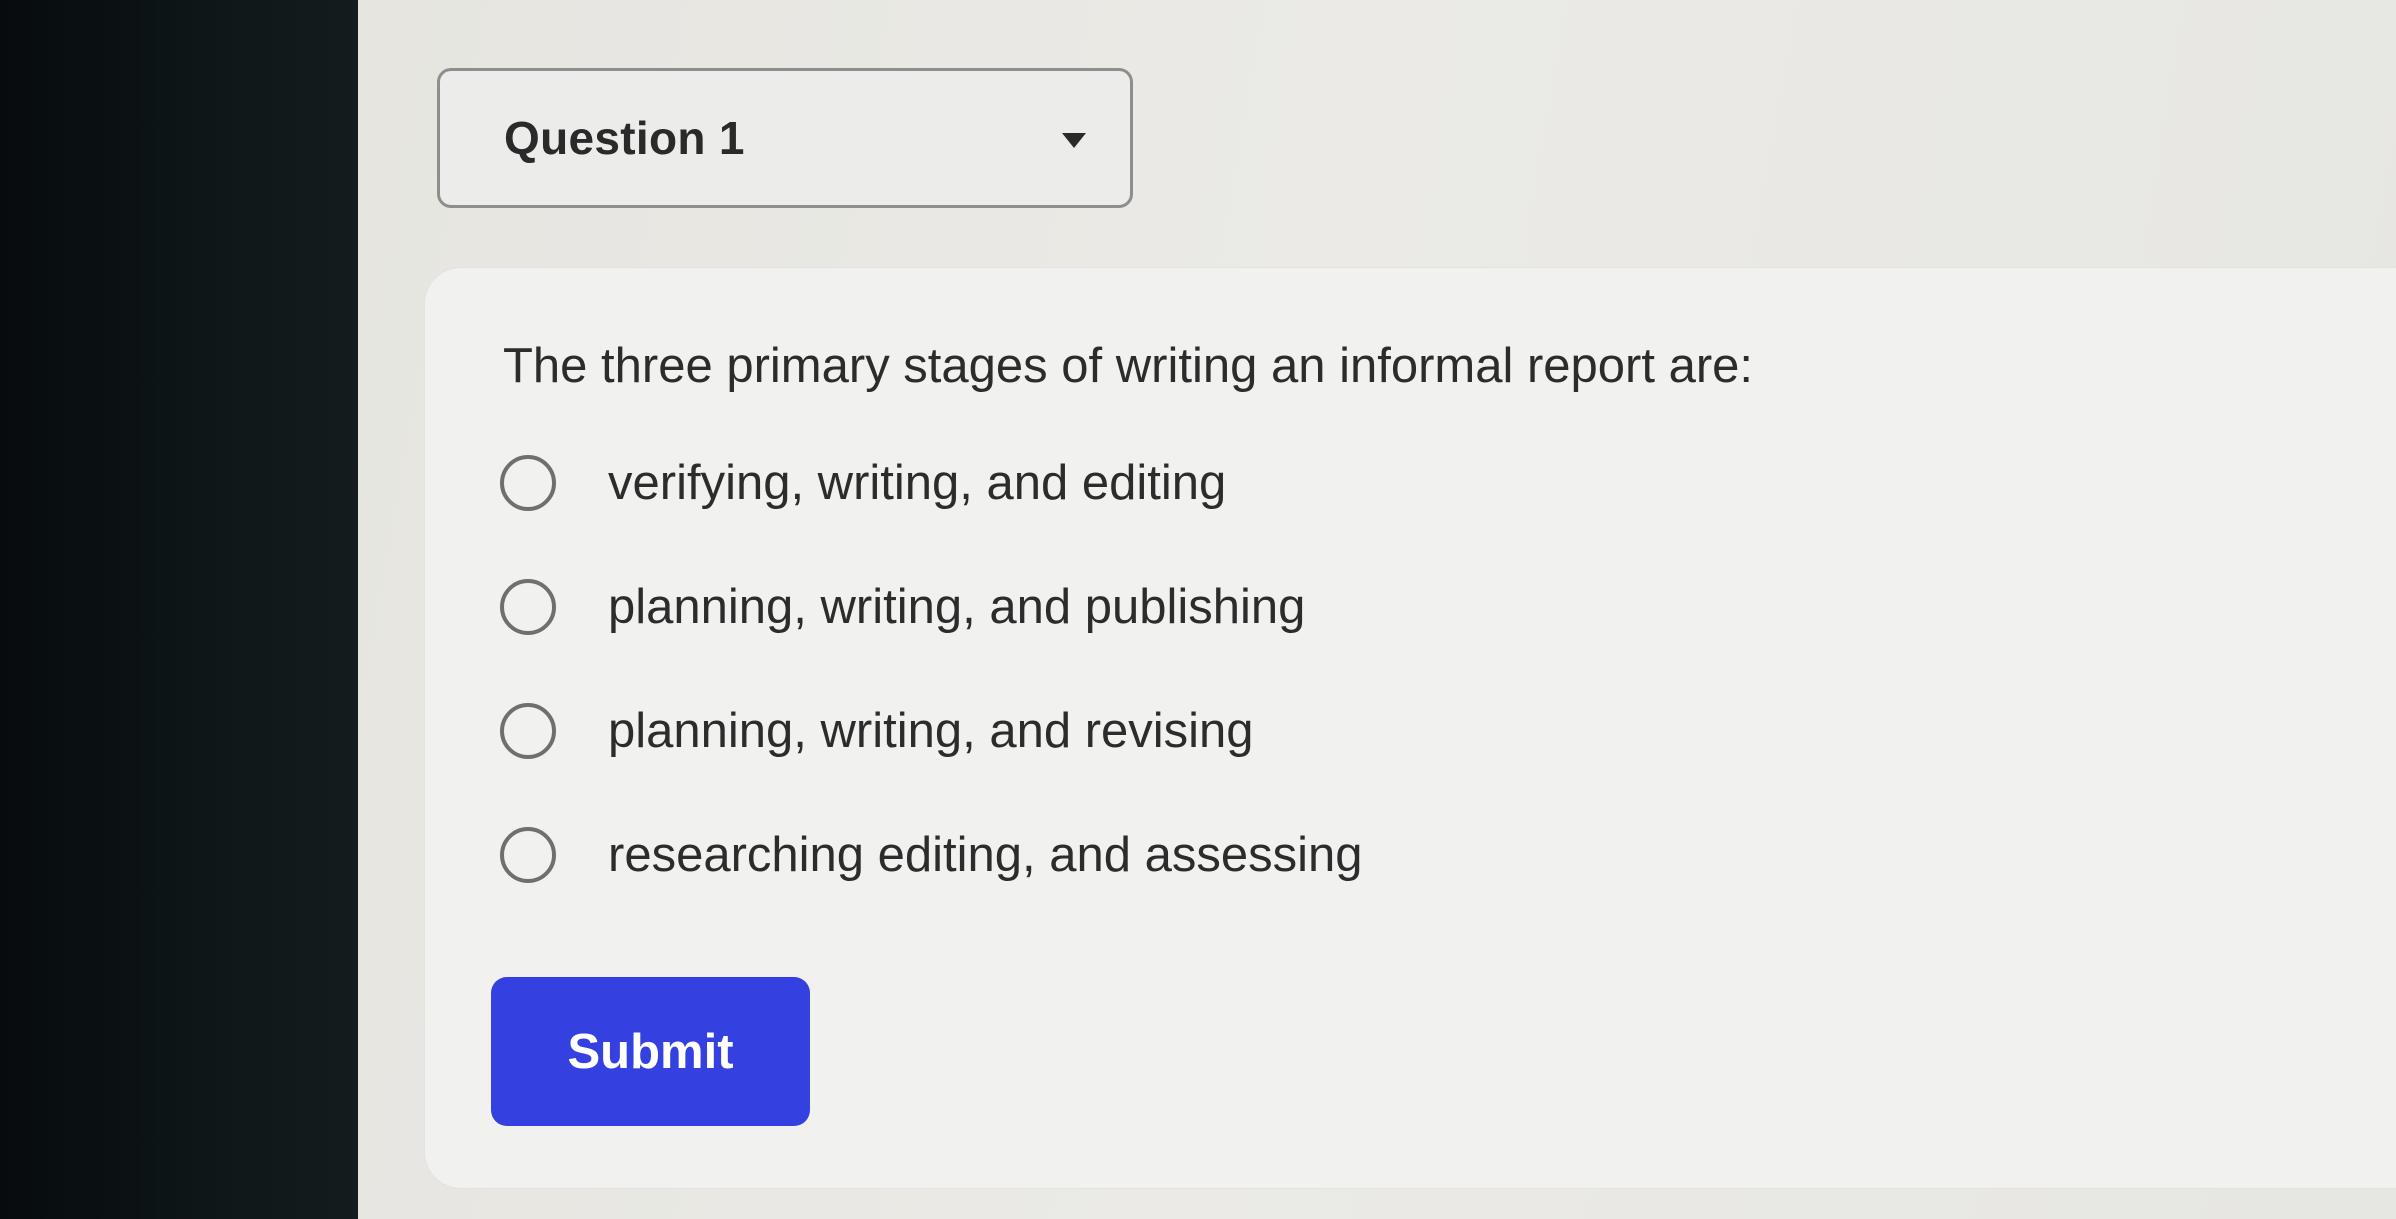 The image size is (2396, 1219). I want to click on answer-option-4: researching editing, and assessing, so click(931, 855).